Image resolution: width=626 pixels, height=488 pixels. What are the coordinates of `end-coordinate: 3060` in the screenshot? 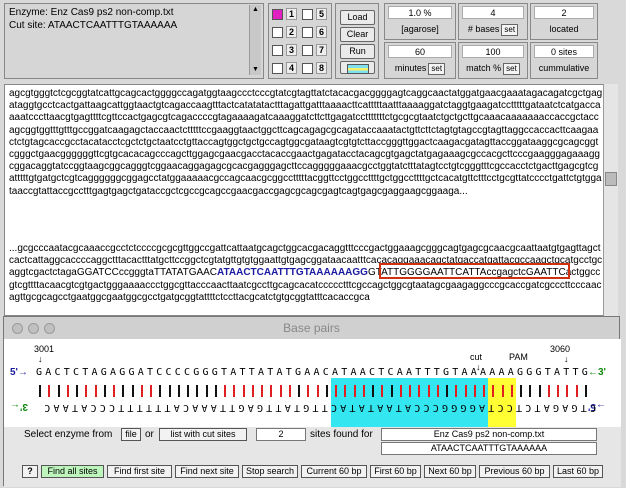 It's located at (560, 349).